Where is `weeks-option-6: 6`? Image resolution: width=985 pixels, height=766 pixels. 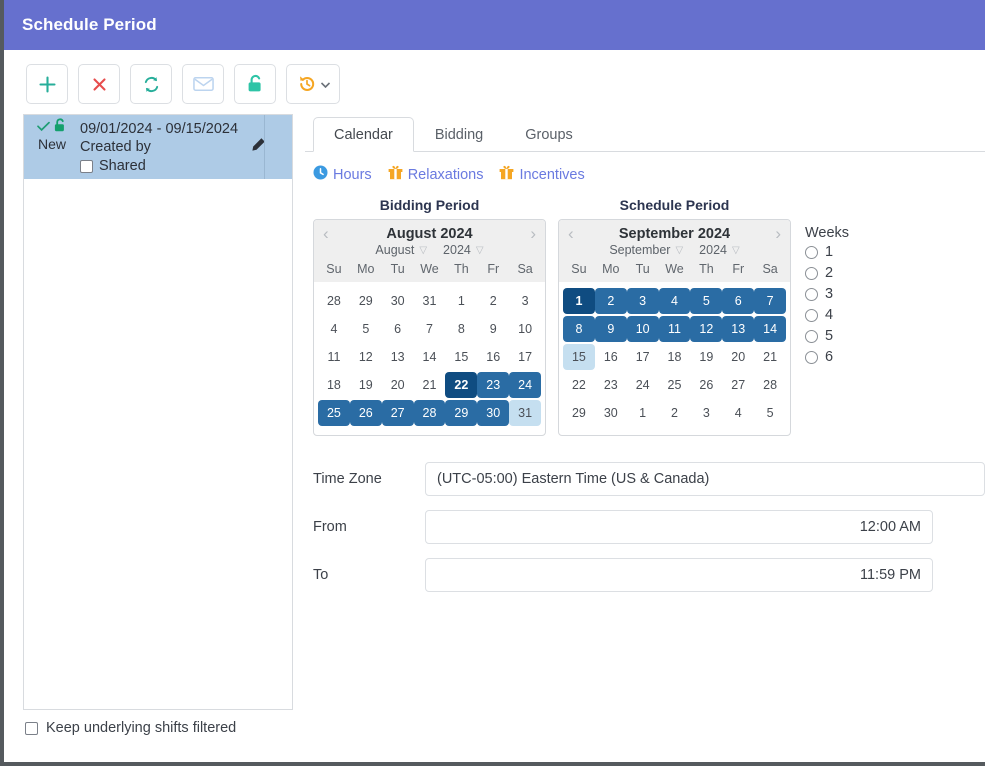 weeks-option-6: 6 is located at coordinates (827, 357).